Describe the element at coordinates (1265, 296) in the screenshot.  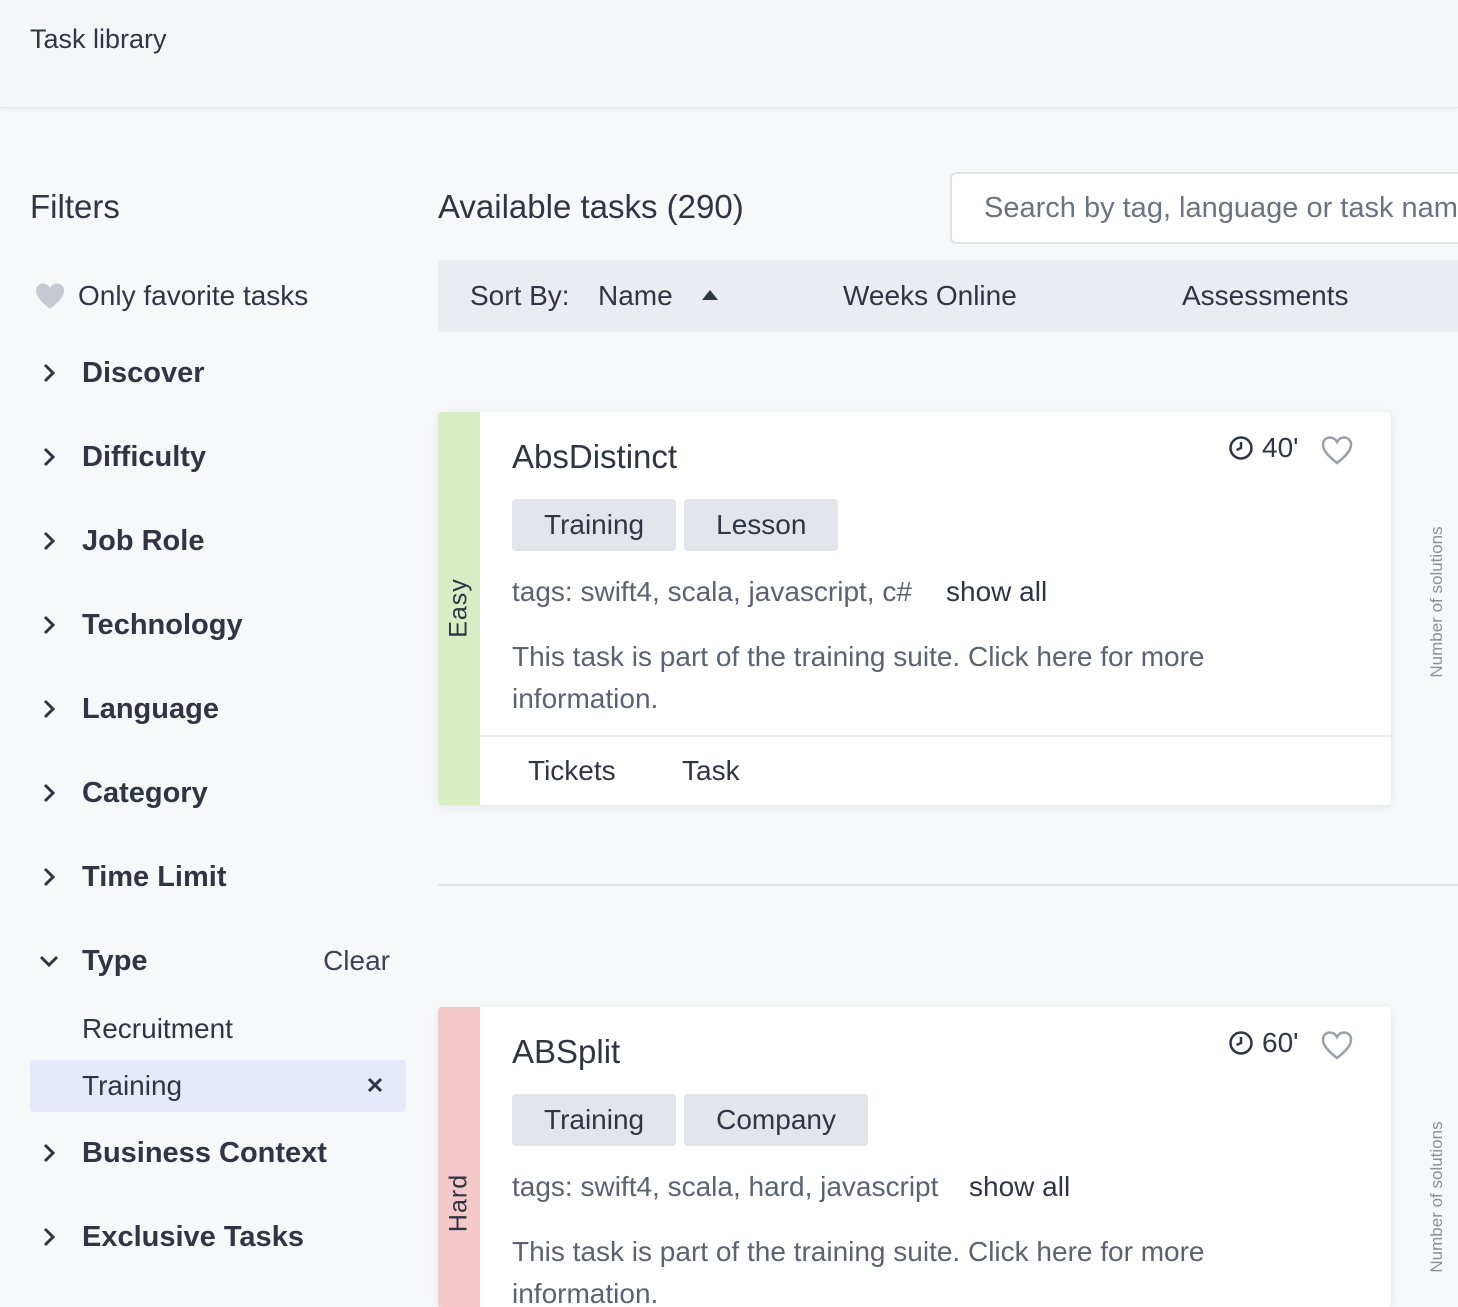
I see `sort-assessments-button: Assessments` at that location.